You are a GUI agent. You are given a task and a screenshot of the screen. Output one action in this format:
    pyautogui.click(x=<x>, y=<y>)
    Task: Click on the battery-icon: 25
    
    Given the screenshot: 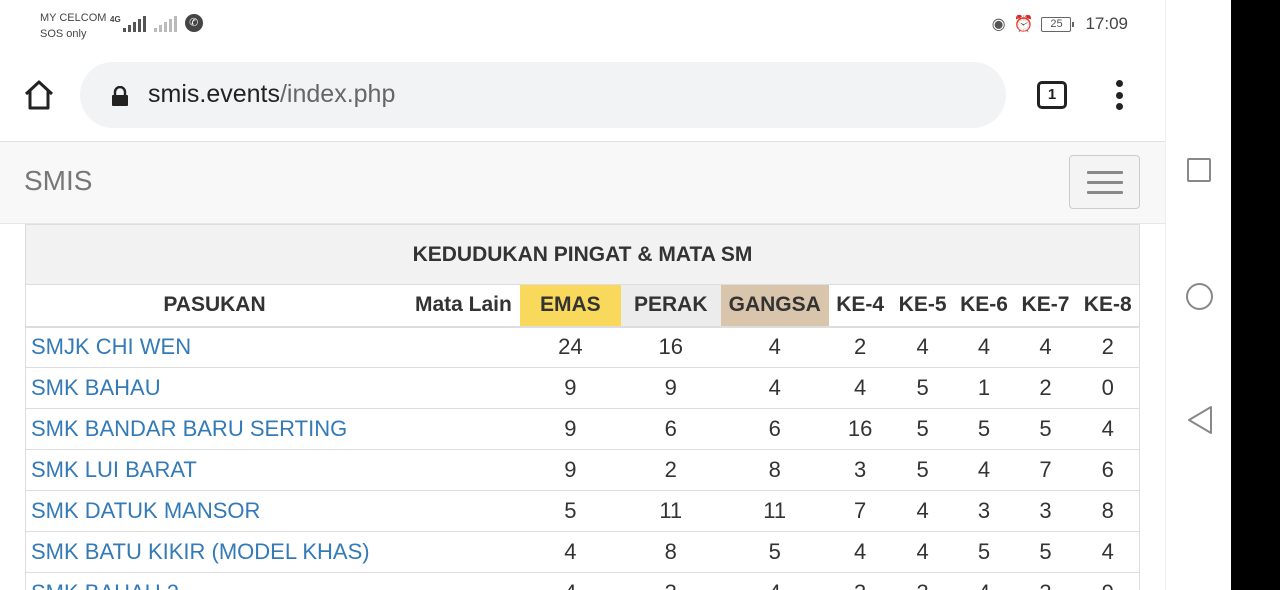 What is the action you would take?
    pyautogui.click(x=1058, y=24)
    